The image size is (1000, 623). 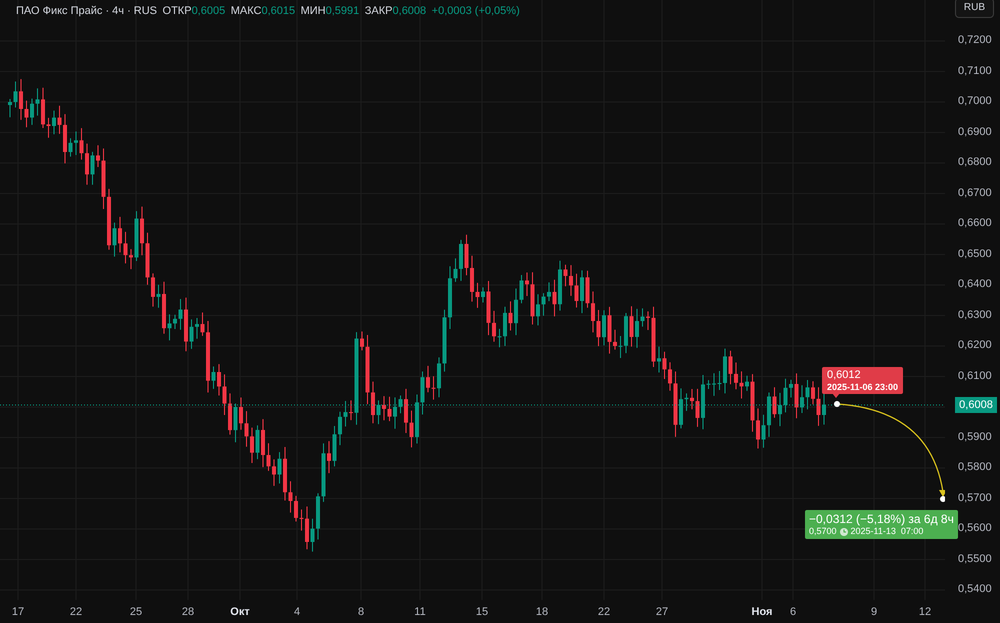 I want to click on ohlc-value: МАКС0,6015, so click(x=263, y=11).